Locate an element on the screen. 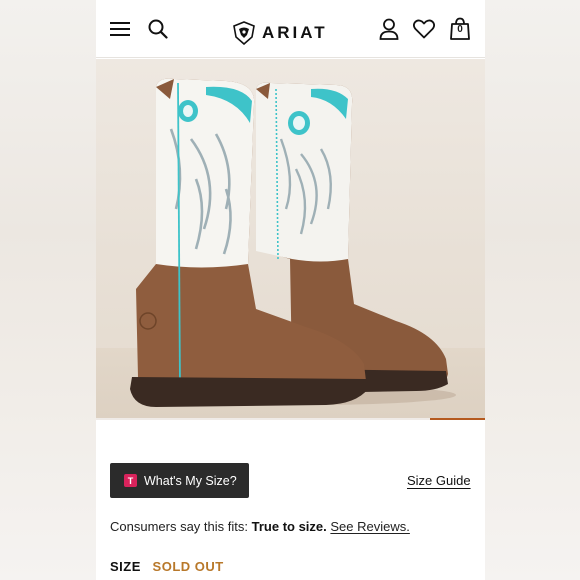 The width and height of the screenshot is (580, 580). fit-summary-prefix: Consumers say this fits: is located at coordinates (179, 526).